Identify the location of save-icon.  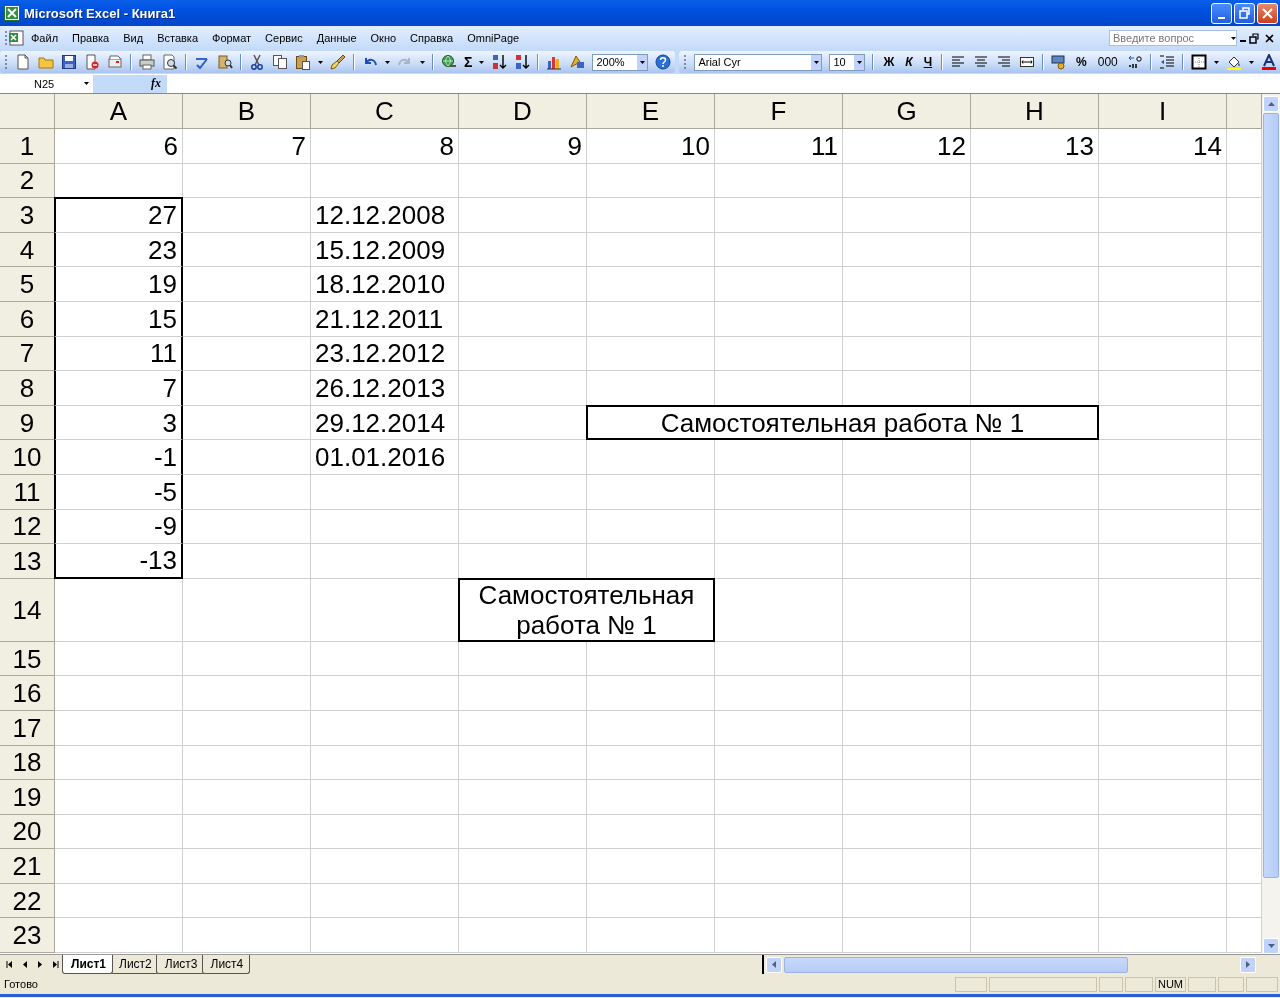
(69, 62).